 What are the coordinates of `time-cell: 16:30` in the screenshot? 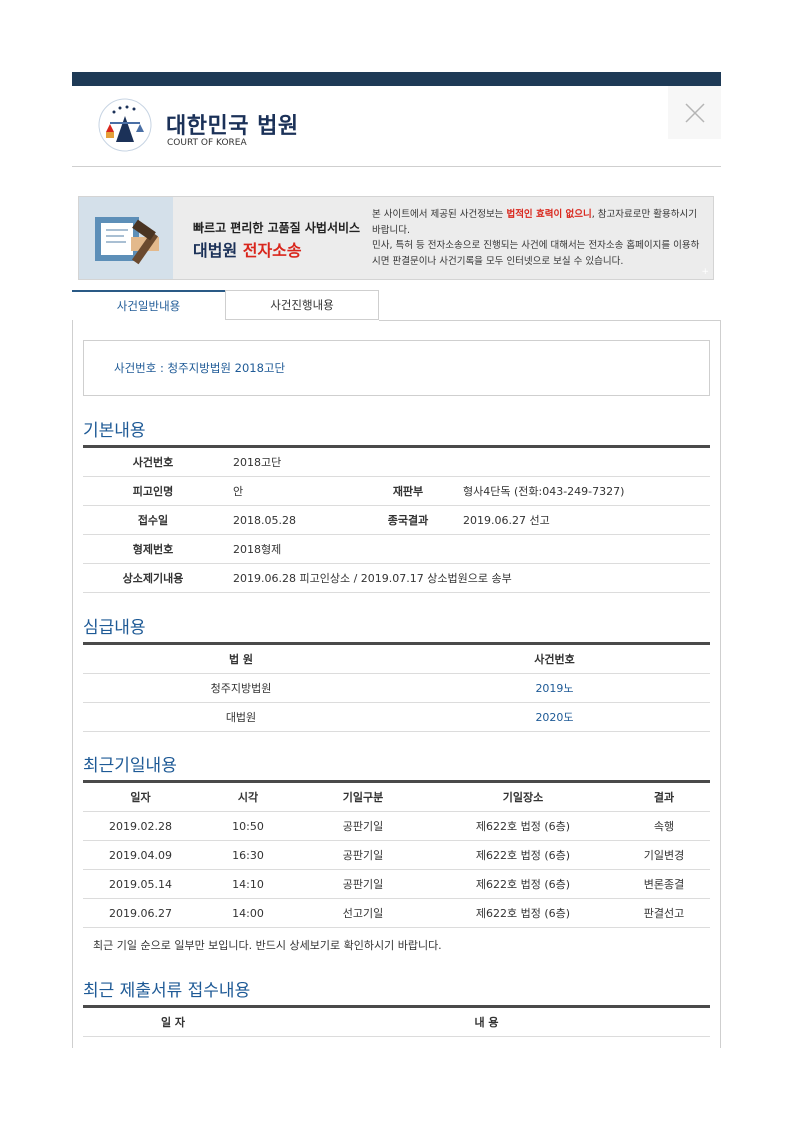 It's located at (248, 855).